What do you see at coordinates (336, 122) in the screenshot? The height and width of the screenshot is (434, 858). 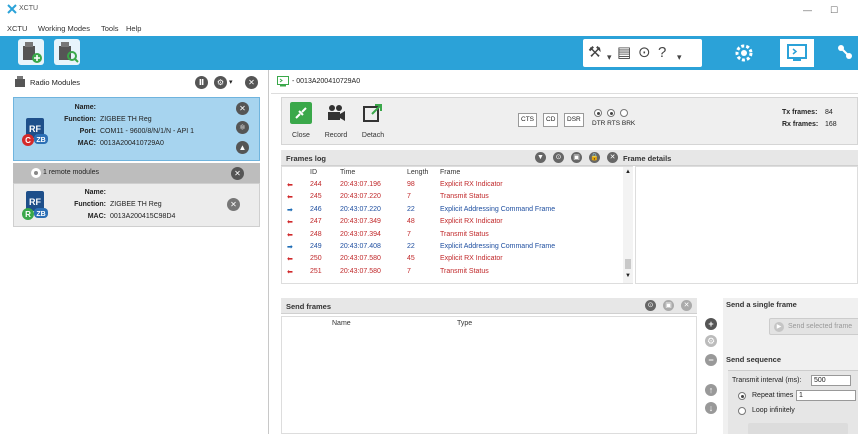 I see `record-button: Record` at bounding box center [336, 122].